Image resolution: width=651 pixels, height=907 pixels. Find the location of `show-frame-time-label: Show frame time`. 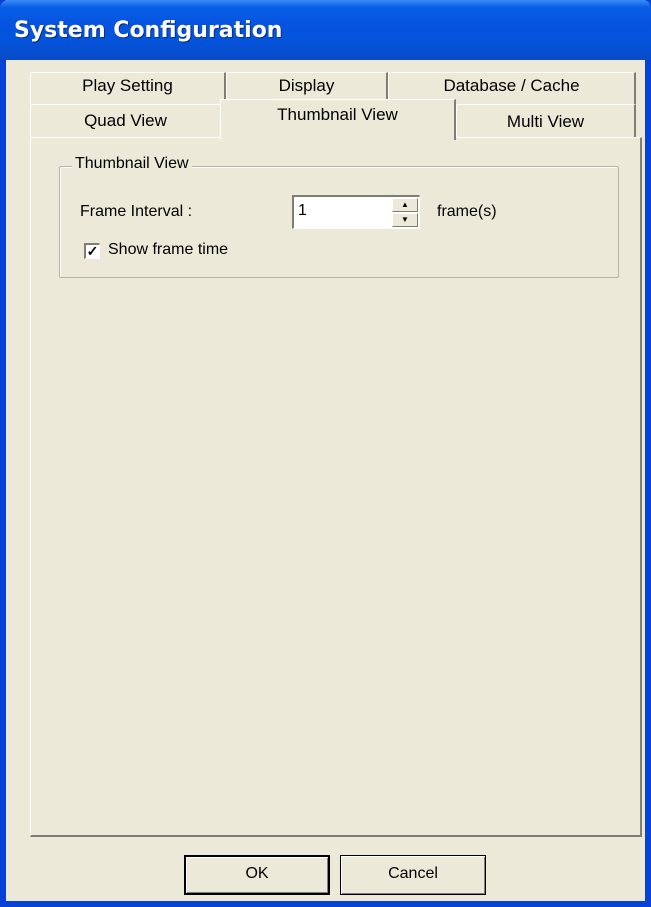

show-frame-time-label: Show frame time is located at coordinates (168, 250).